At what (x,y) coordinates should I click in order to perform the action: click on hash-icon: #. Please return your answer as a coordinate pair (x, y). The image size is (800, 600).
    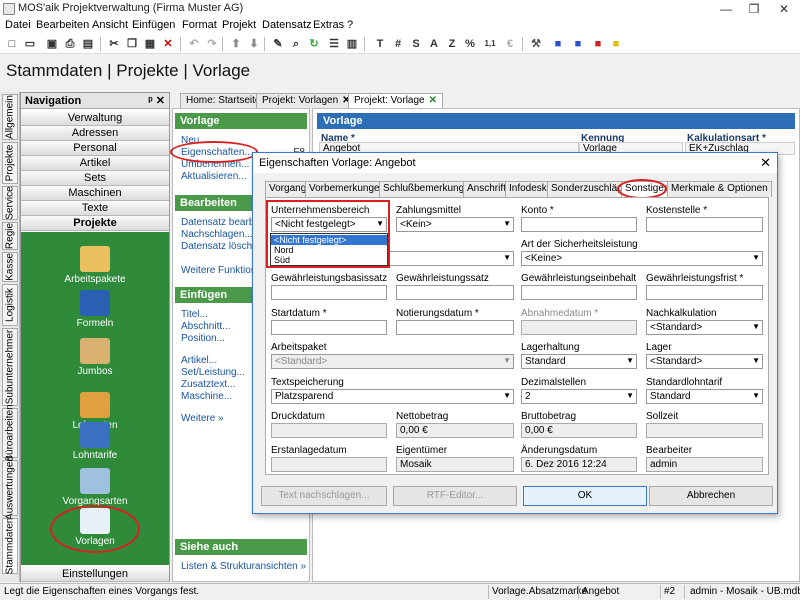
    Looking at the image, I should click on (398, 44).